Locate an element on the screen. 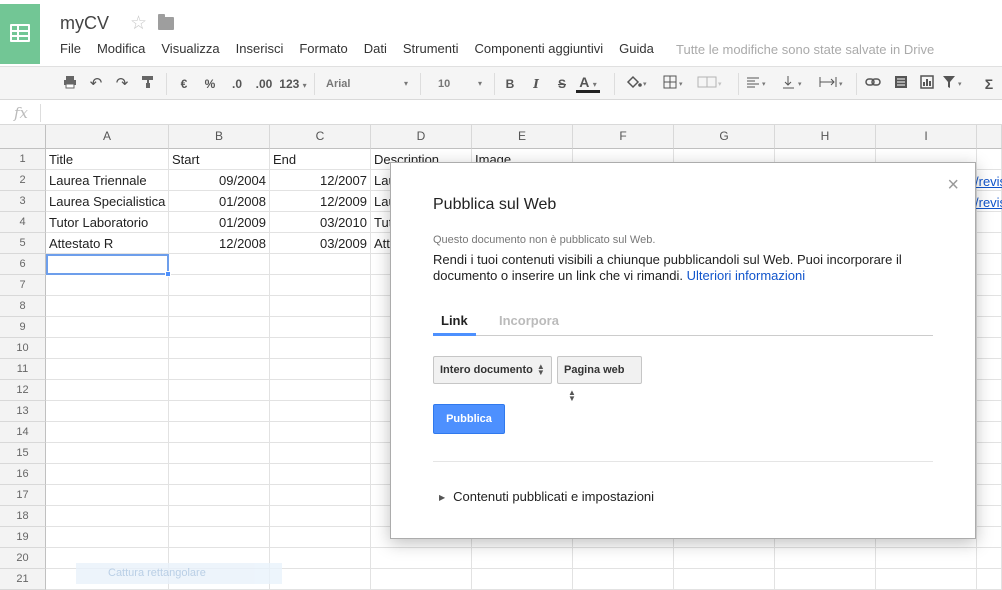 The width and height of the screenshot is (1002, 590). bold-button: B is located at coordinates (510, 84).